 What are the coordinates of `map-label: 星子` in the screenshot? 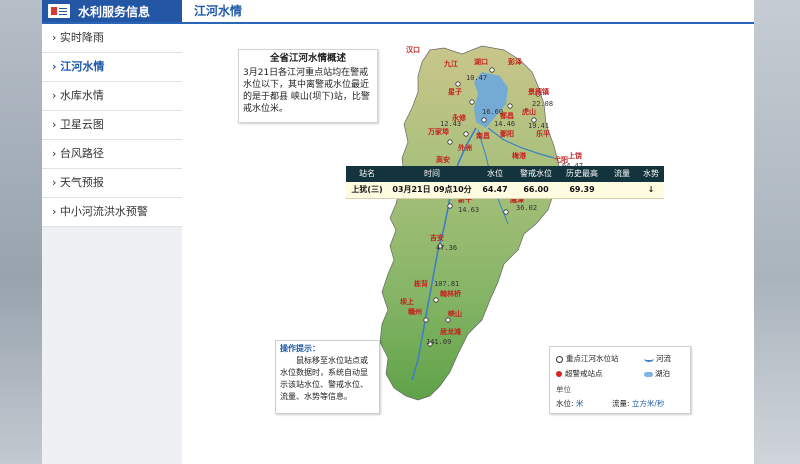 It's located at (455, 91).